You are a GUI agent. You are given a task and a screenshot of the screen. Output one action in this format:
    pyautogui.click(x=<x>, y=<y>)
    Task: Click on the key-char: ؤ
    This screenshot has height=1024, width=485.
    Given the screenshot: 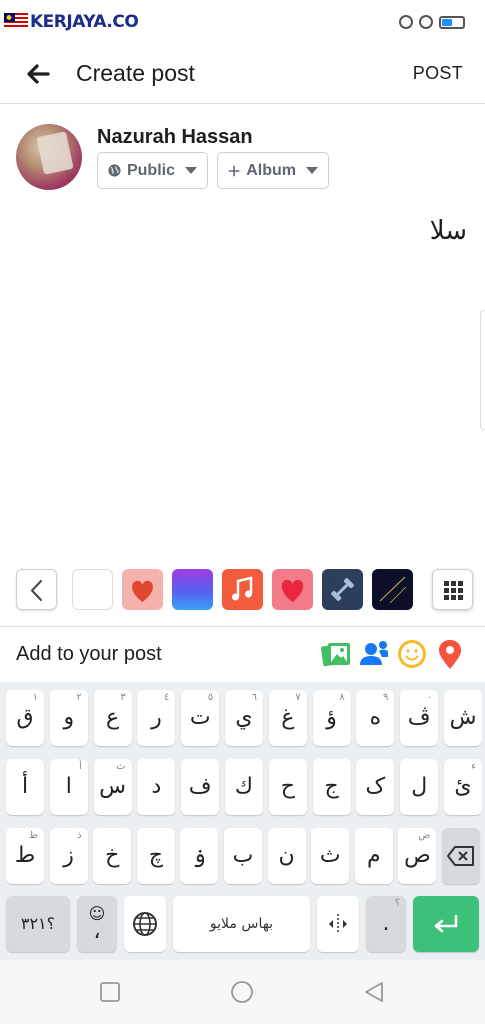 What is the action you would take?
    pyautogui.click(x=331, y=717)
    